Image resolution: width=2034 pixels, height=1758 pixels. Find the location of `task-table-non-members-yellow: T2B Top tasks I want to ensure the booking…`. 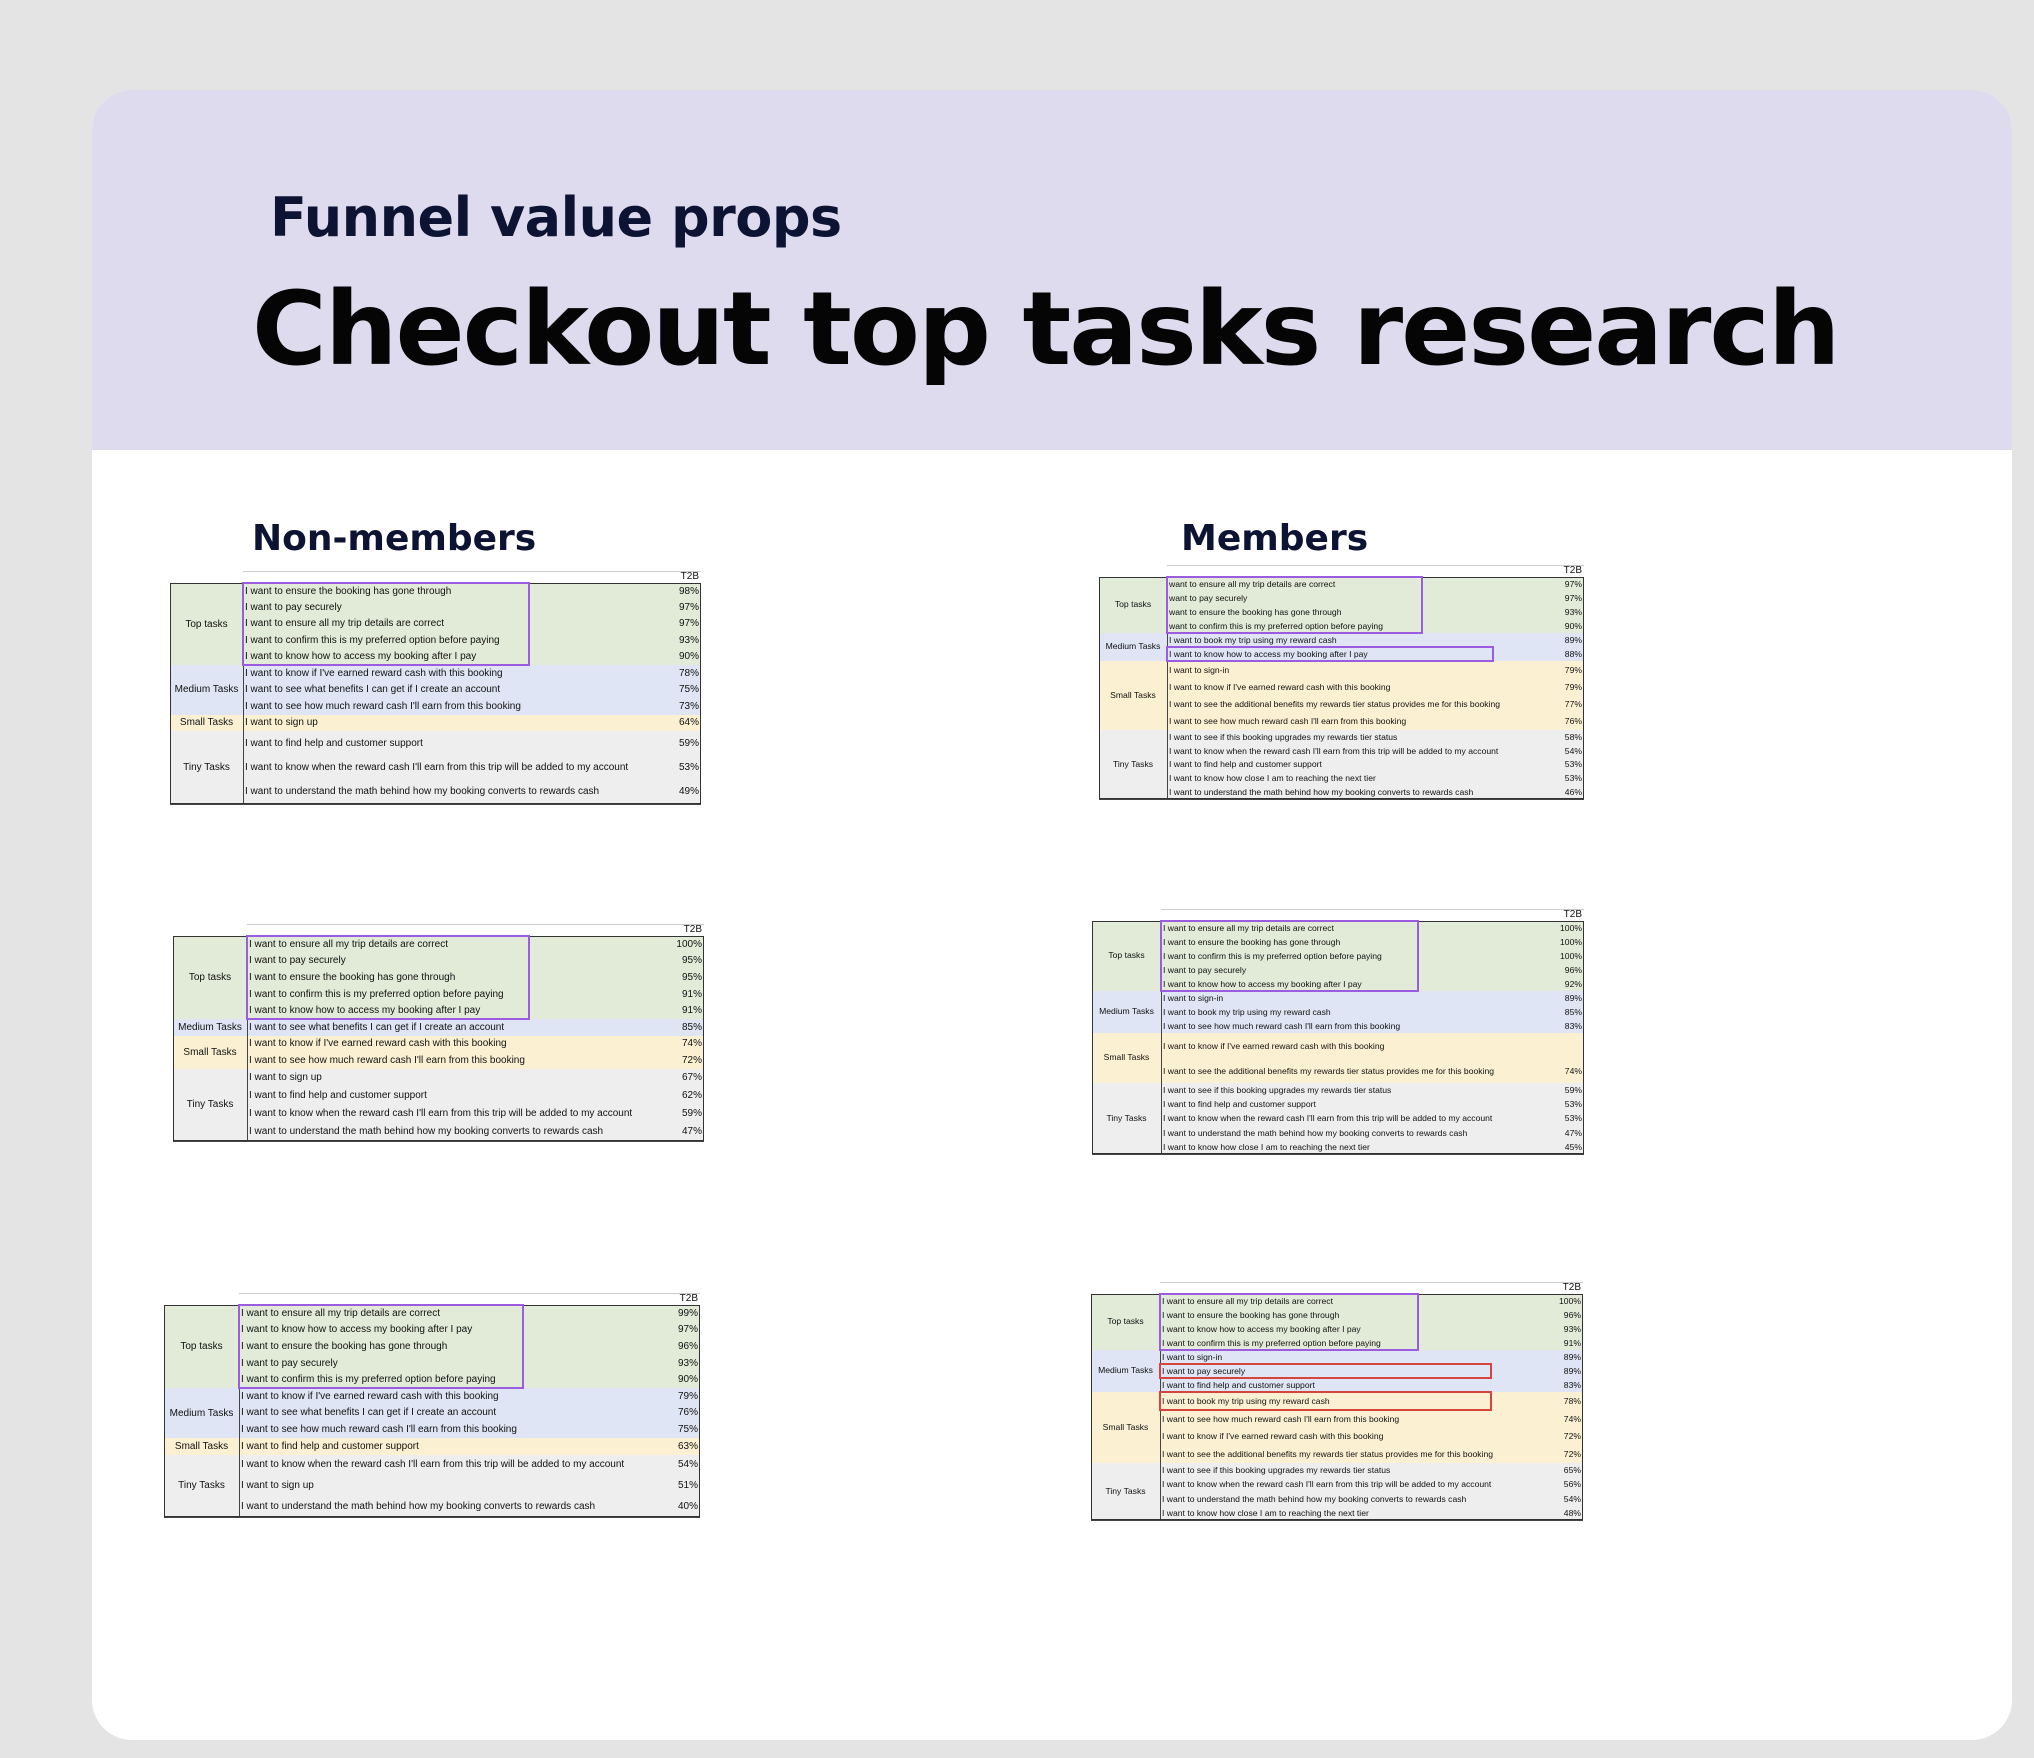

task-table-non-members-yellow: T2B Top tasks I want to ensure the booking… is located at coordinates (435, 688).